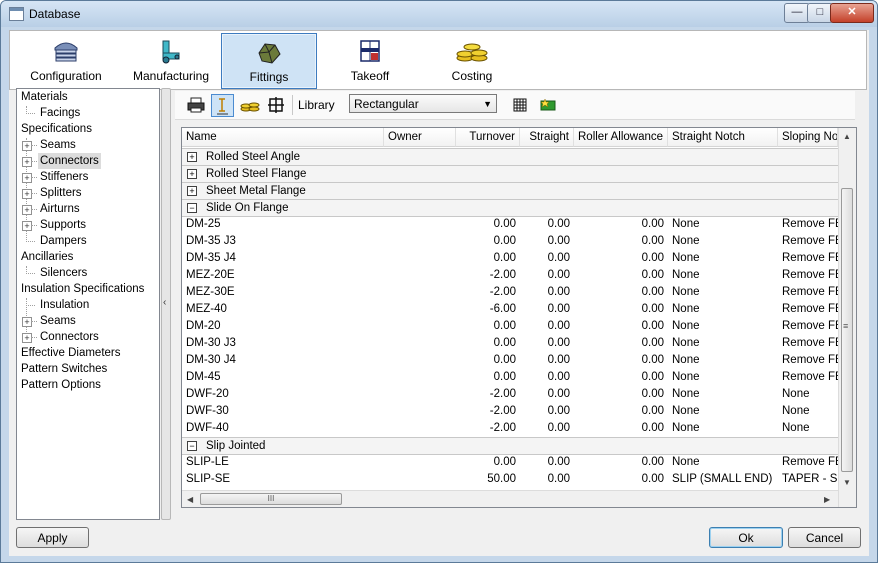 The width and height of the screenshot is (878, 563). What do you see at coordinates (847, 136) in the screenshot?
I see `scroll-up-icon: ▲` at bounding box center [847, 136].